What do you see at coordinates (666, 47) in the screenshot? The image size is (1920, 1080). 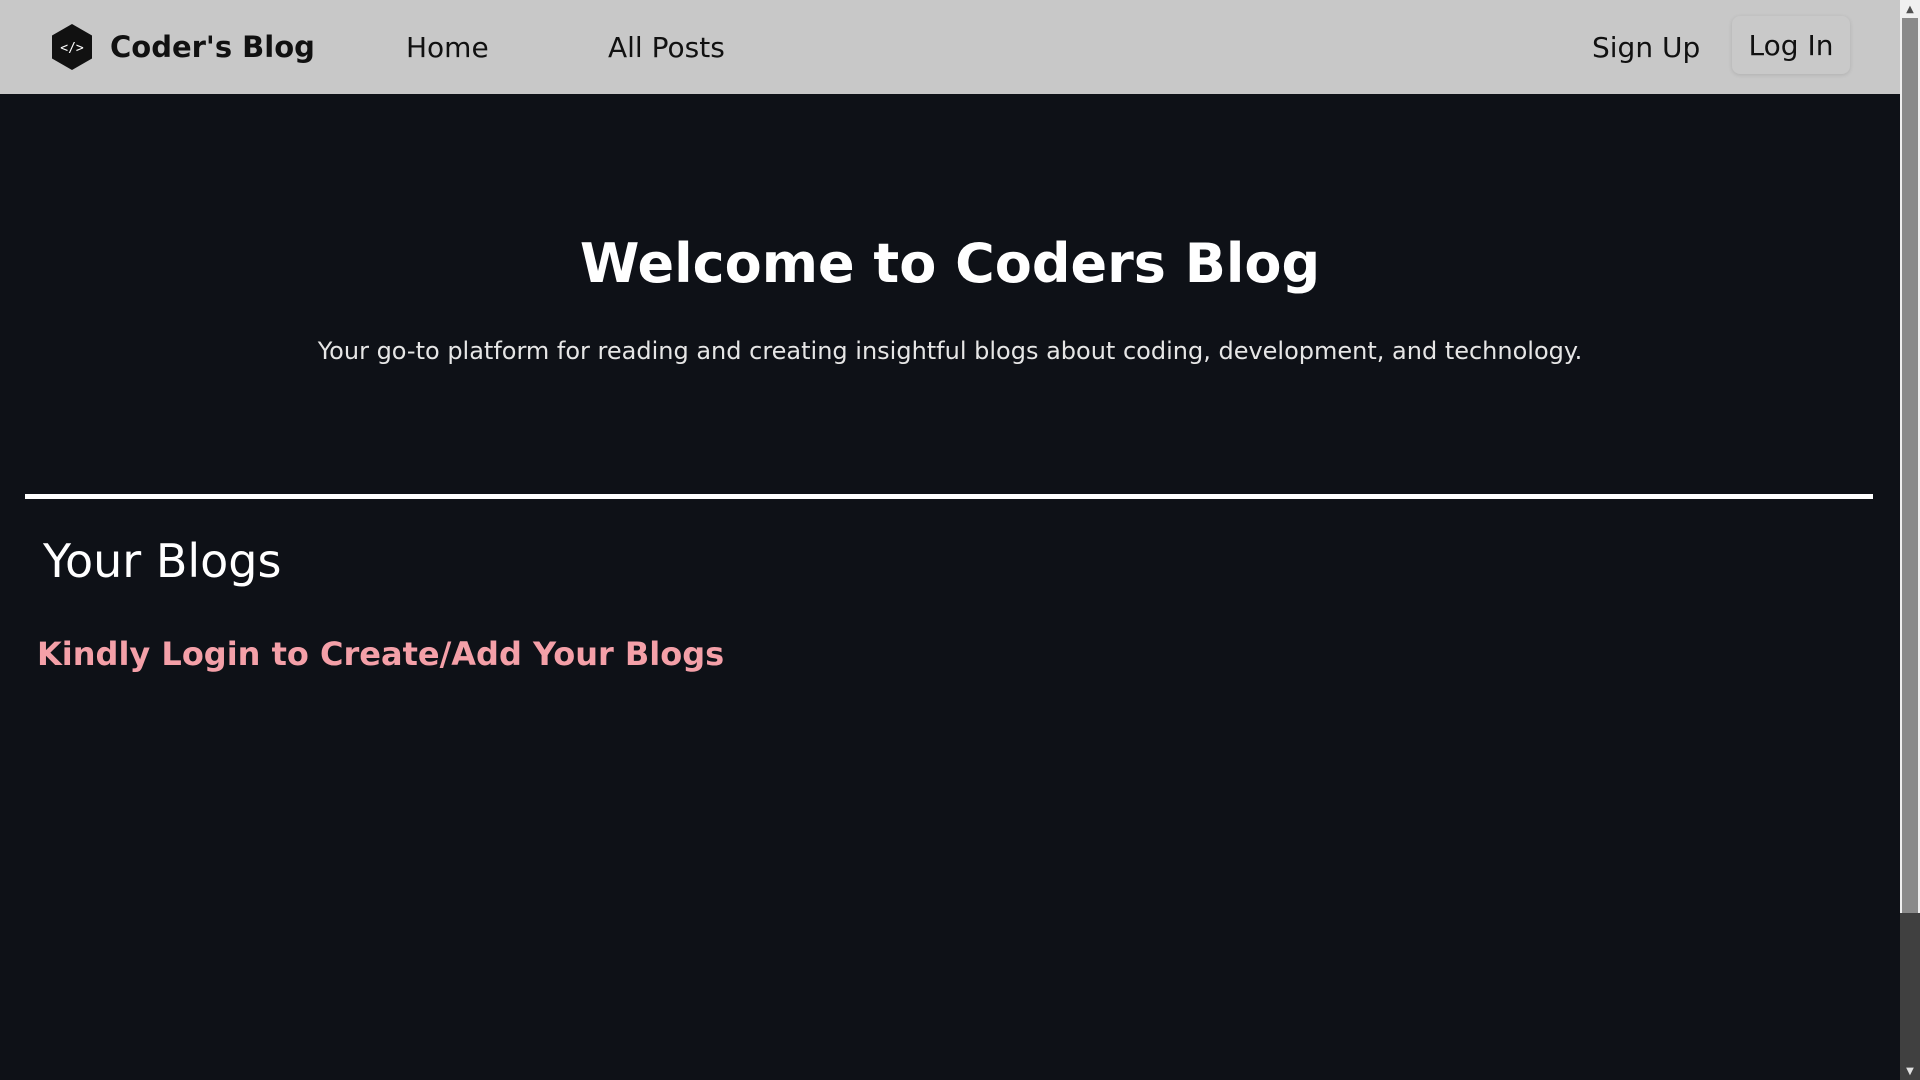 I see `nav-all-posts-link: All Posts` at bounding box center [666, 47].